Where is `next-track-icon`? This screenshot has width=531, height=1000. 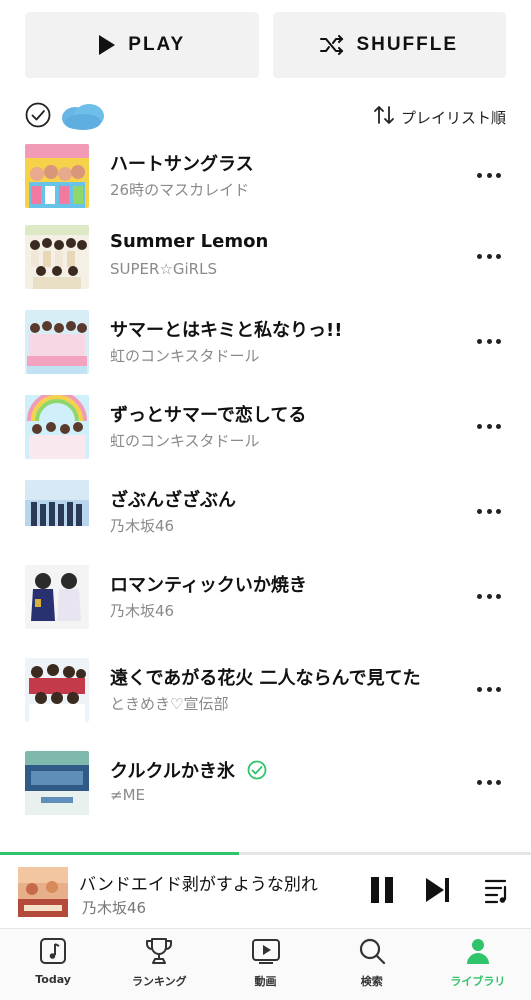 next-track-icon is located at coordinates (438, 892).